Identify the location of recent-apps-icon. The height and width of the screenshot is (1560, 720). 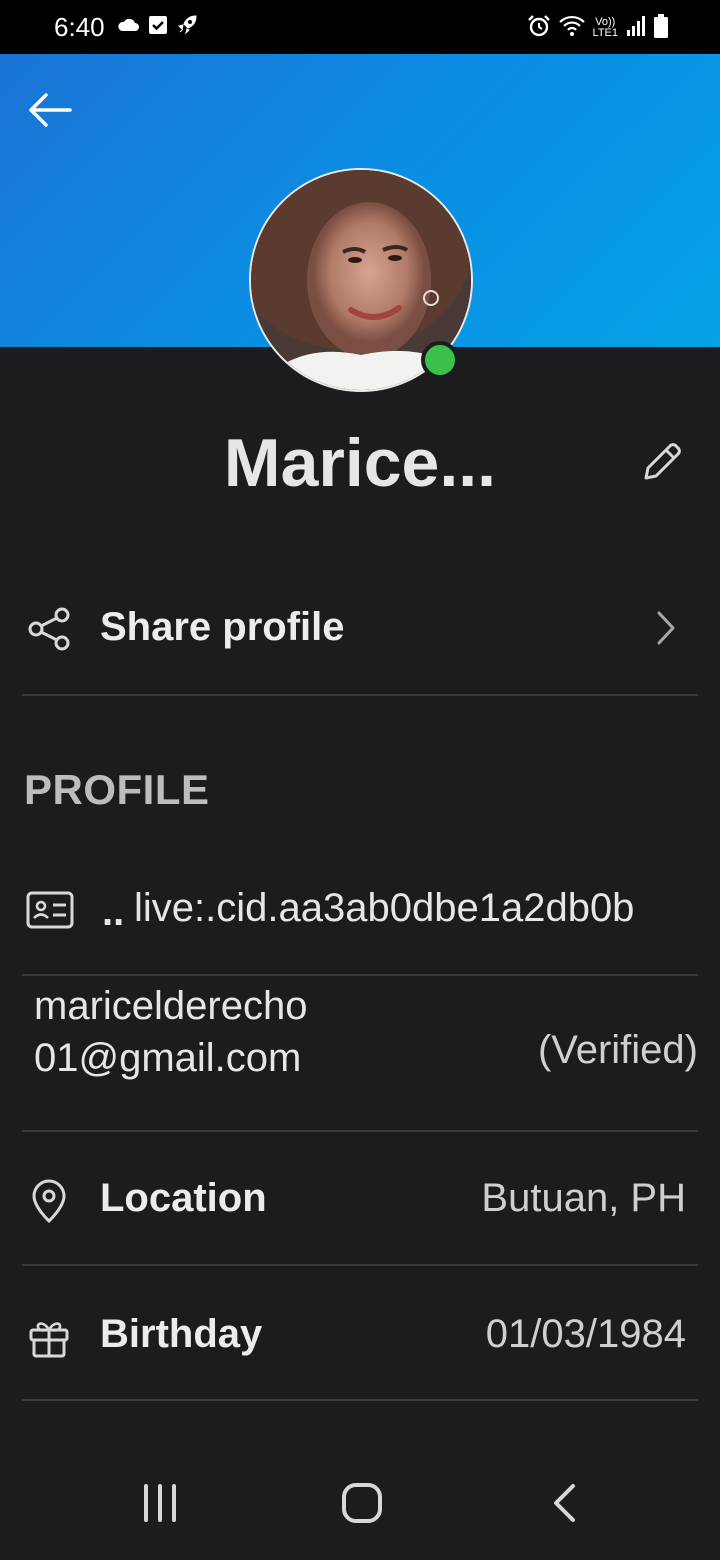
(160, 1505).